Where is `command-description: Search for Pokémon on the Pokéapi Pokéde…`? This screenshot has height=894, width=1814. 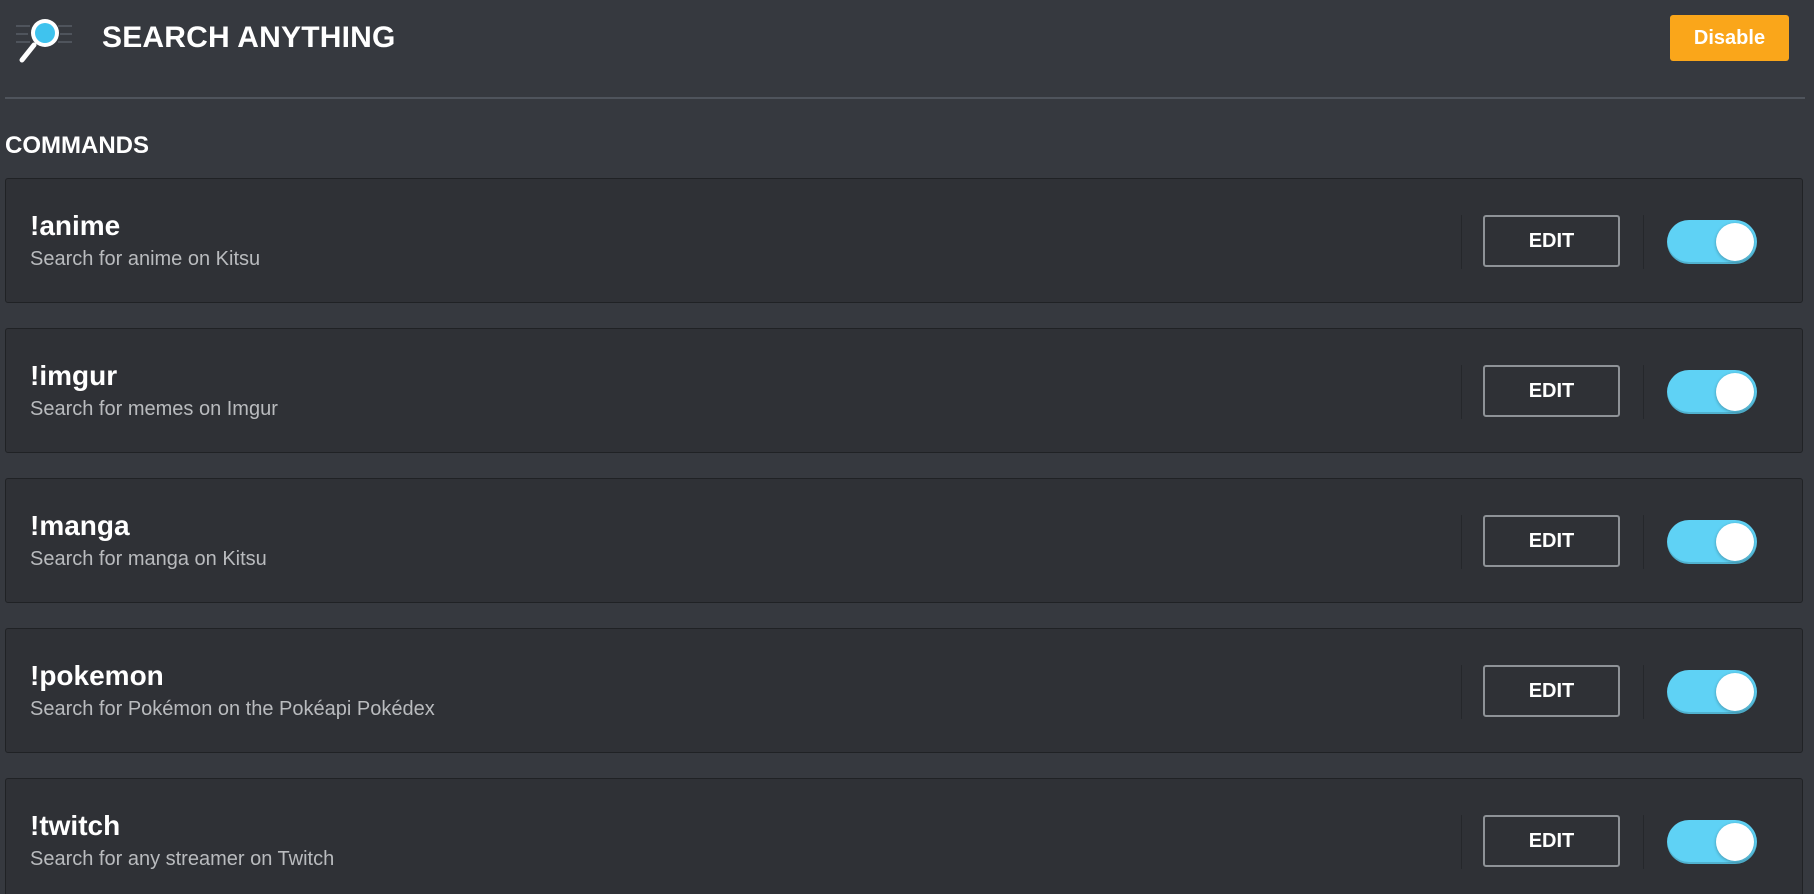
command-description: Search for Pokémon on the Pokéapi Pokéde… is located at coordinates (232, 709).